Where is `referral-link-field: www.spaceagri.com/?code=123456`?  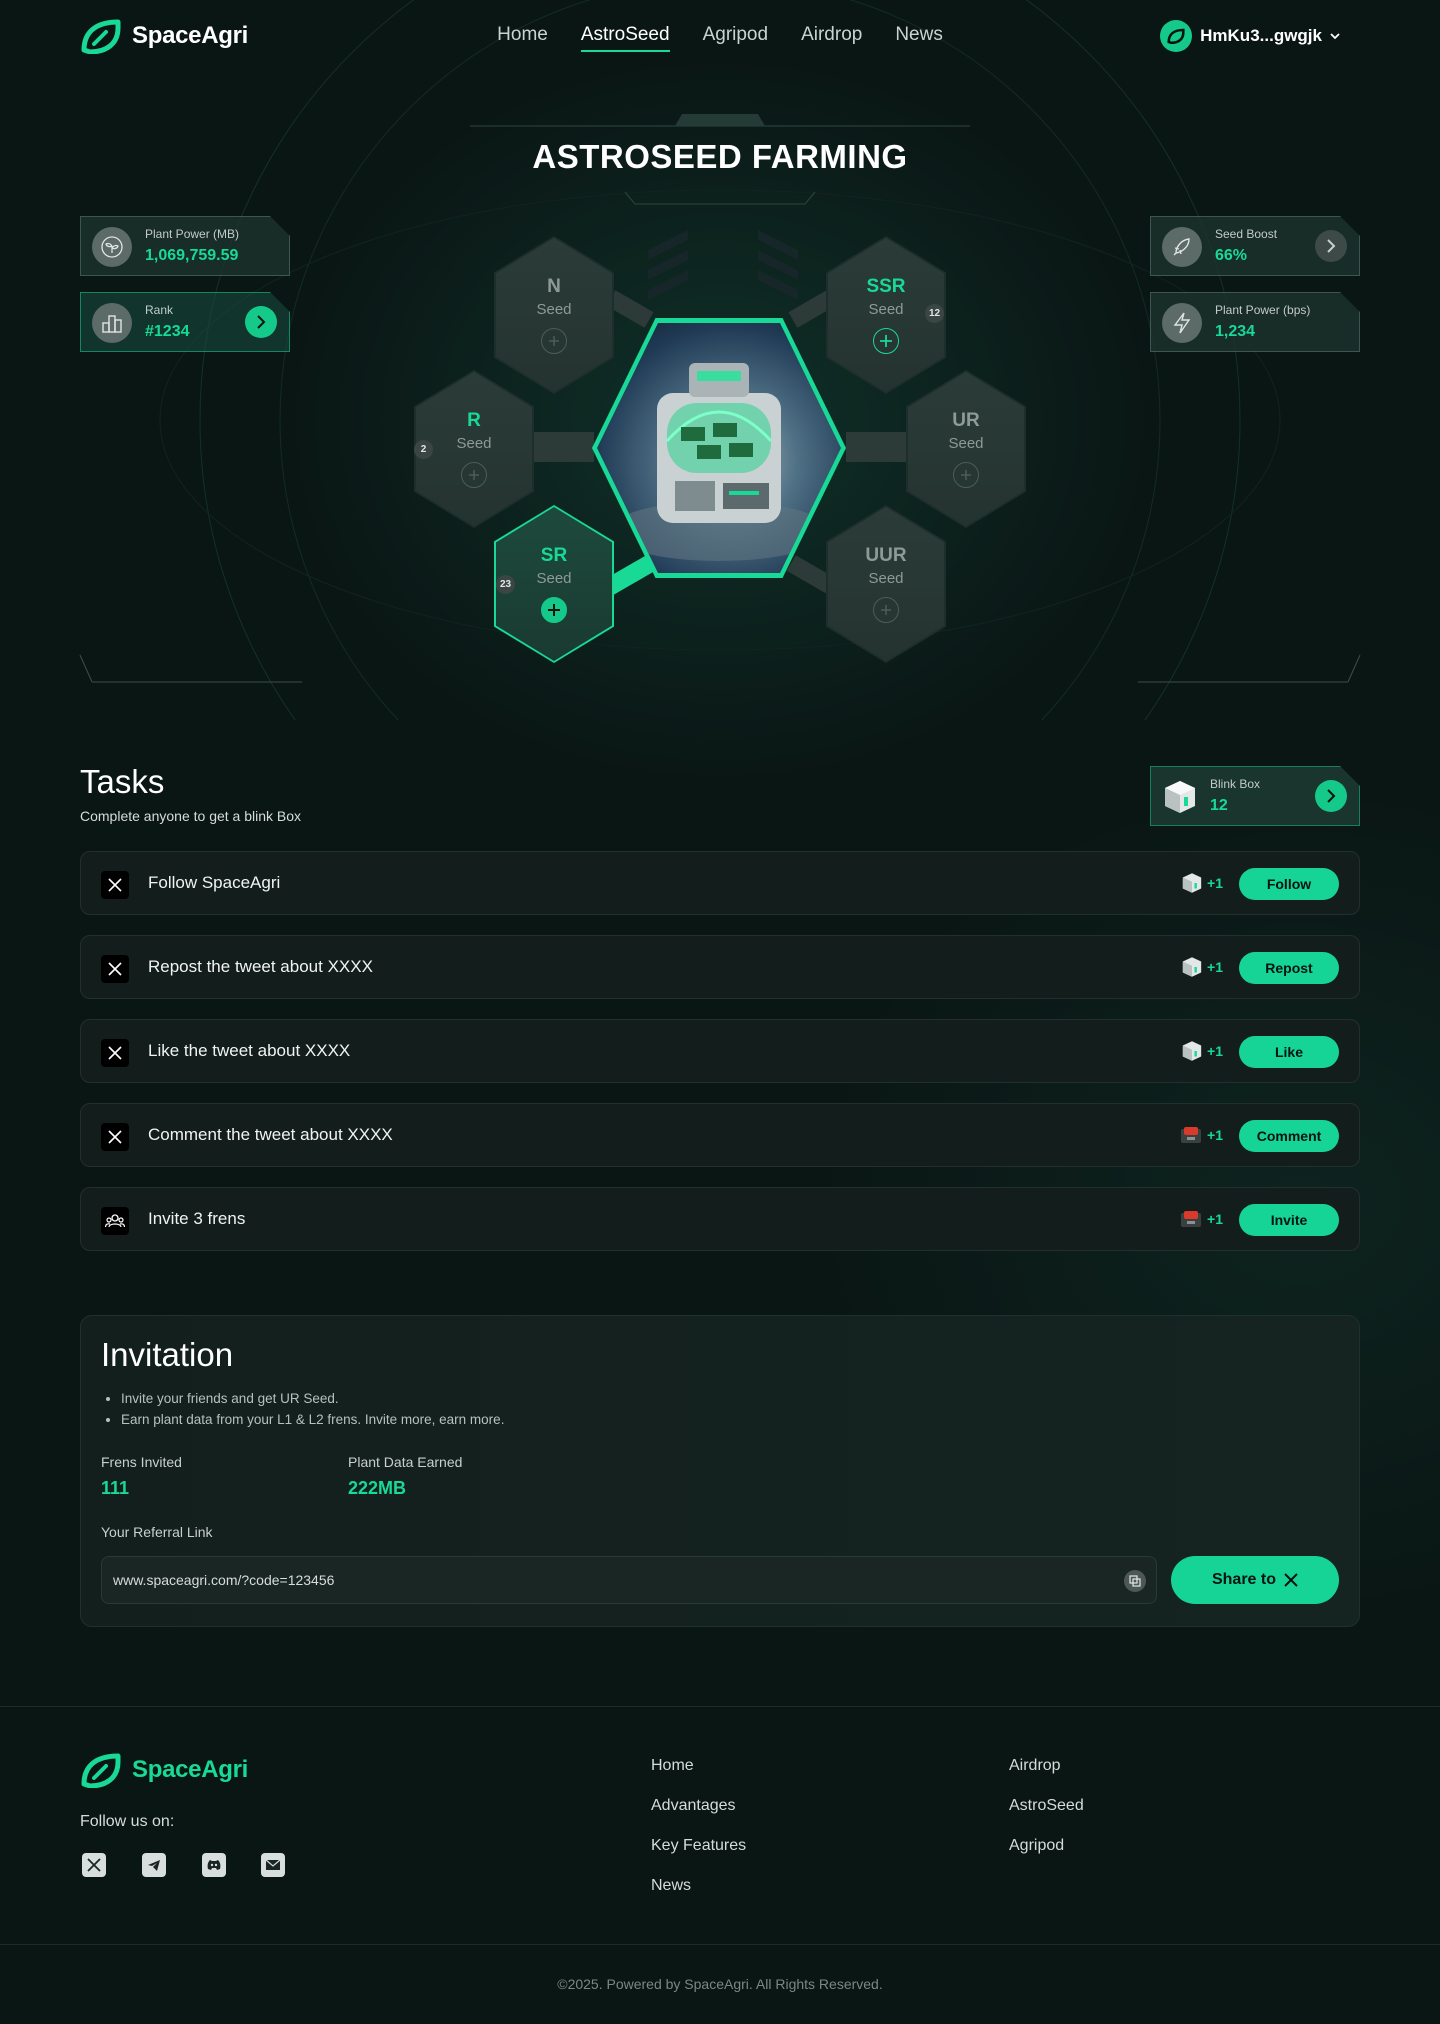 referral-link-field: www.spaceagri.com/?code=123456 is located at coordinates (629, 1580).